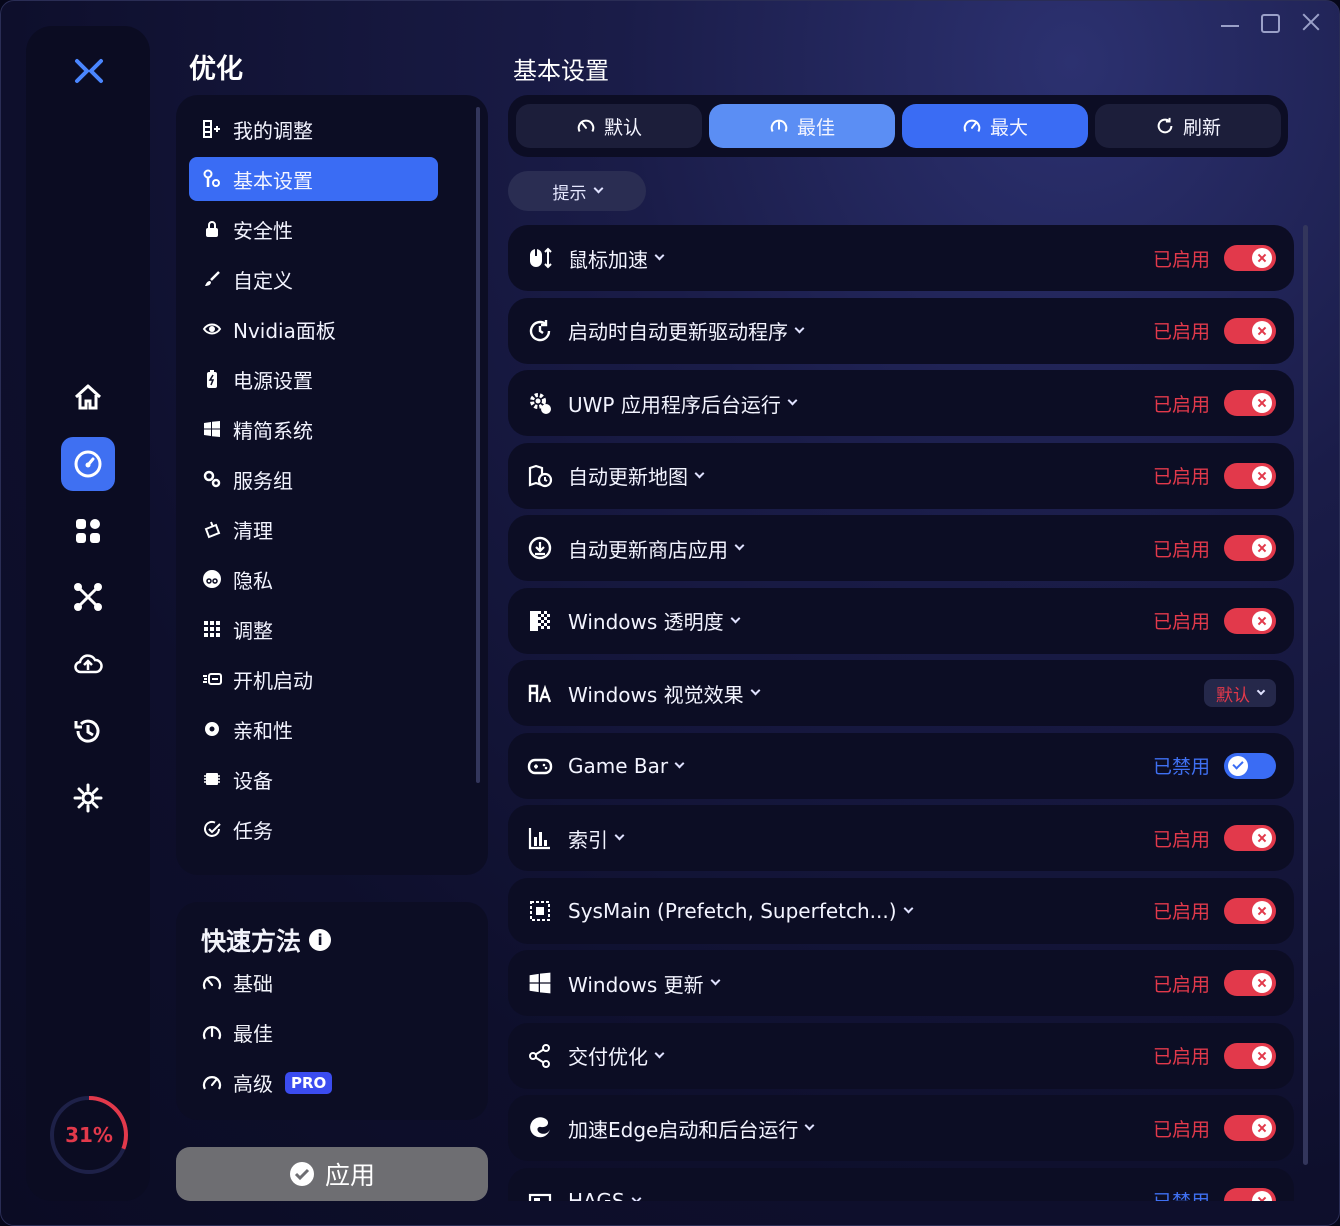 The image size is (1340, 1226). I want to click on brush-icon, so click(212, 279).